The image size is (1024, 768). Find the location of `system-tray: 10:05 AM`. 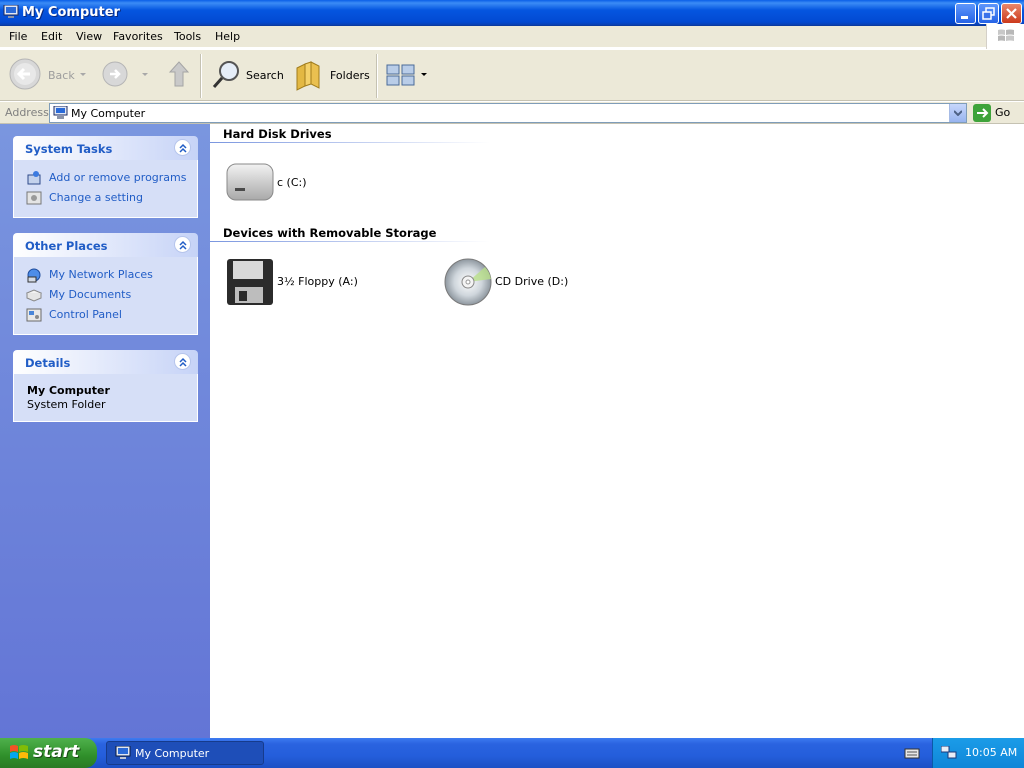

system-tray: 10:05 AM is located at coordinates (978, 753).